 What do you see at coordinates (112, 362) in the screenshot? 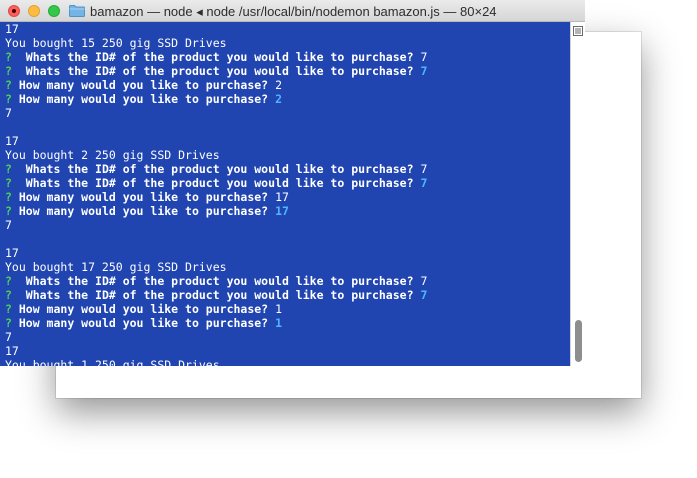
I see `output-text: You bought 1 250 gig SSD Drives` at bounding box center [112, 362].